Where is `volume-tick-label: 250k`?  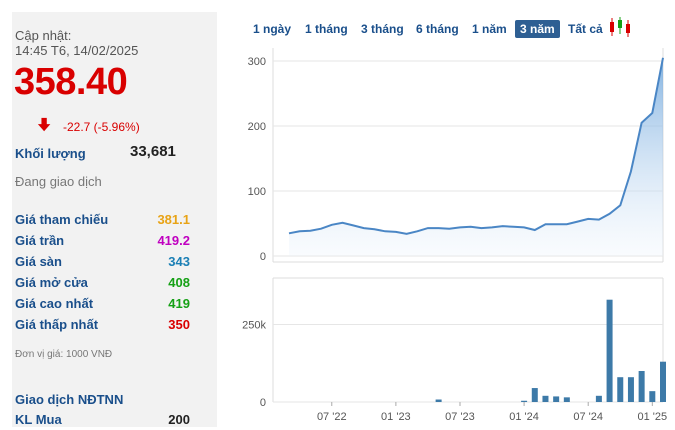 volume-tick-label: 250k is located at coordinates (254, 326).